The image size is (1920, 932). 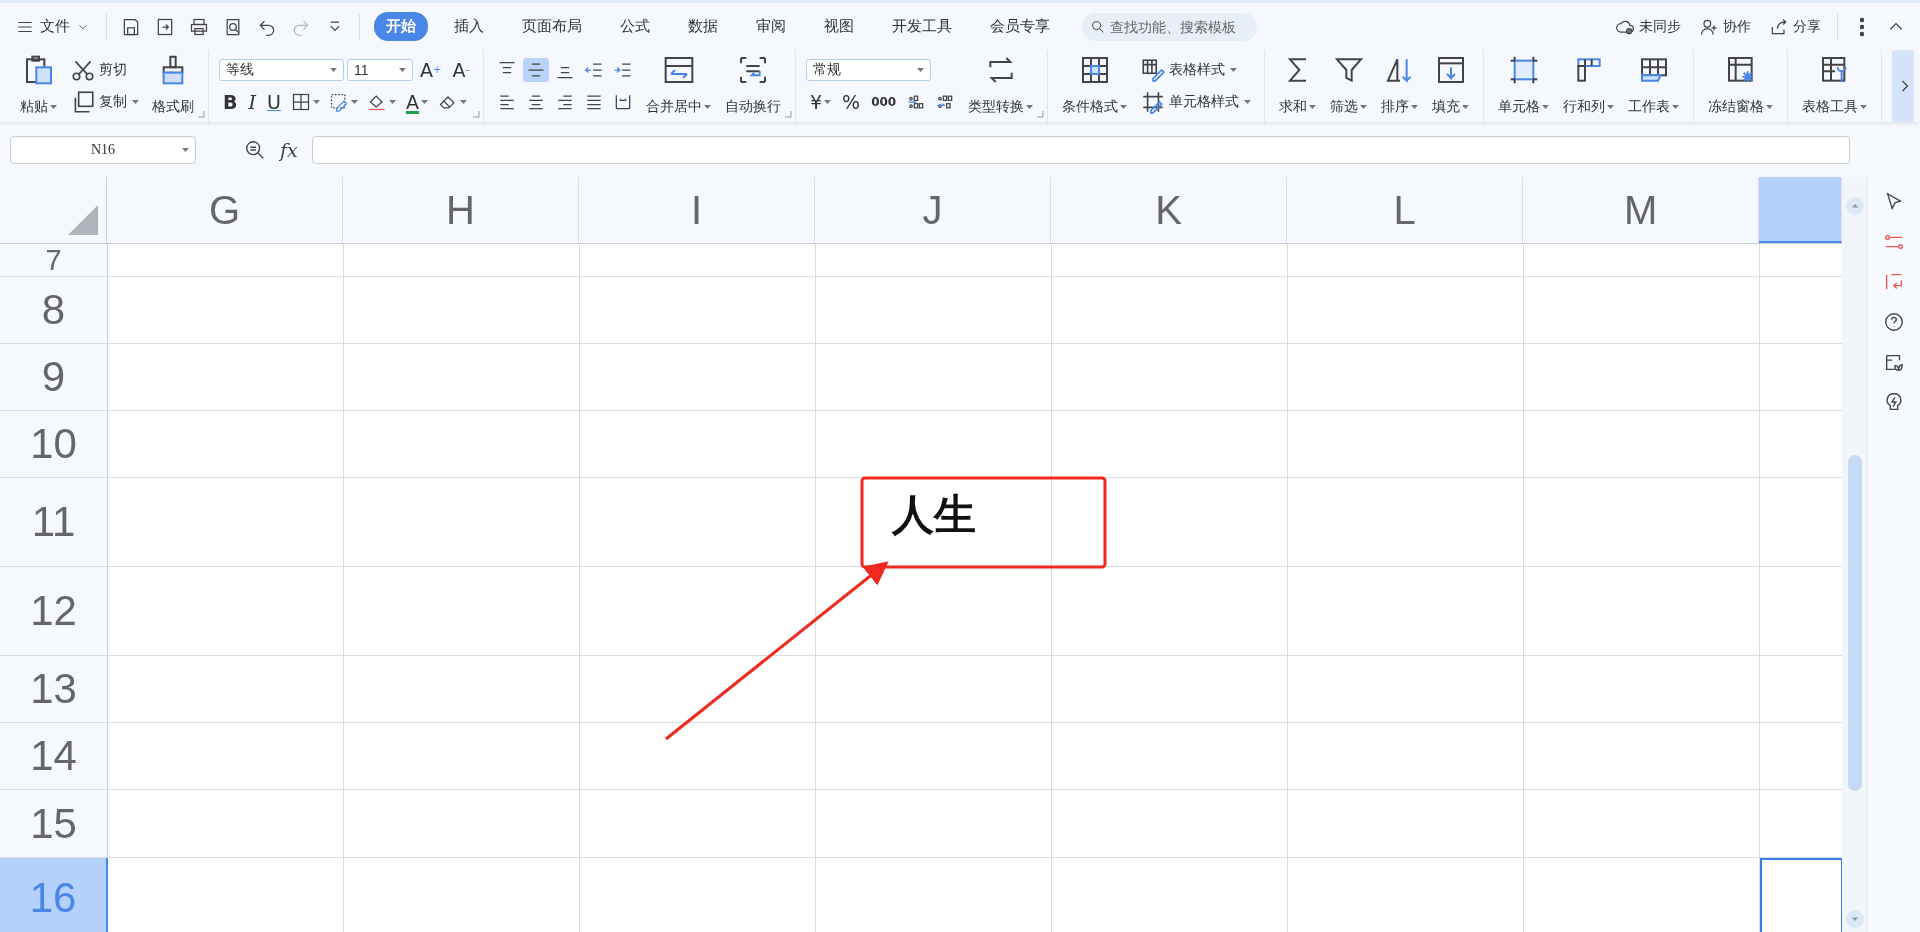 I want to click on share-icon, so click(x=1779, y=26).